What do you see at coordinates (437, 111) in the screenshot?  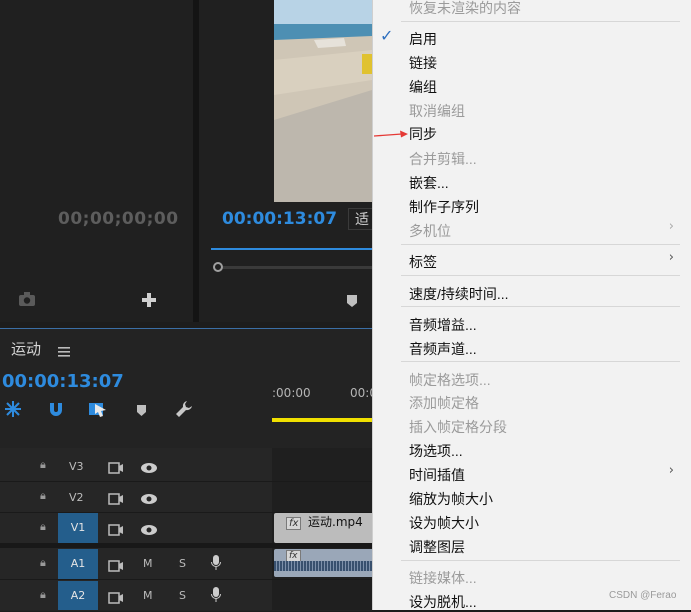 I see `menu-item-ungroup: 取消编组` at bounding box center [437, 111].